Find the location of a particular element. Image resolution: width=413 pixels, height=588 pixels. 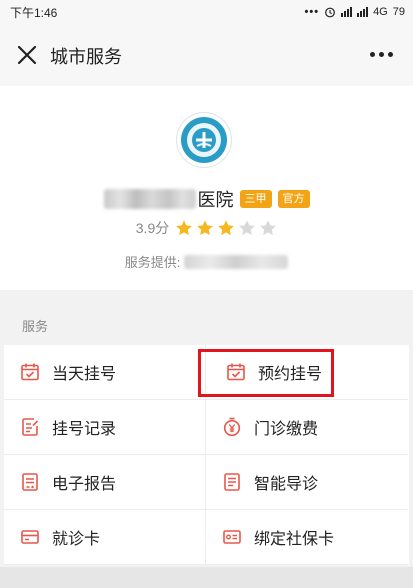

service-smart-triage: 智能导诊 is located at coordinates (307, 482).